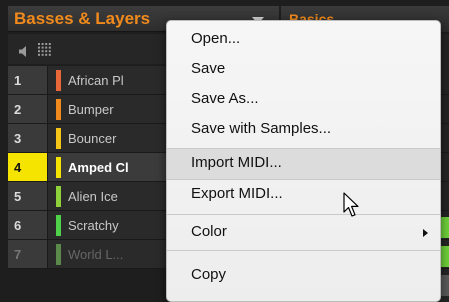 This screenshot has height=302, width=449. Describe the element at coordinates (96, 80) in the screenshot. I see `sound-name: African Pl` at that location.